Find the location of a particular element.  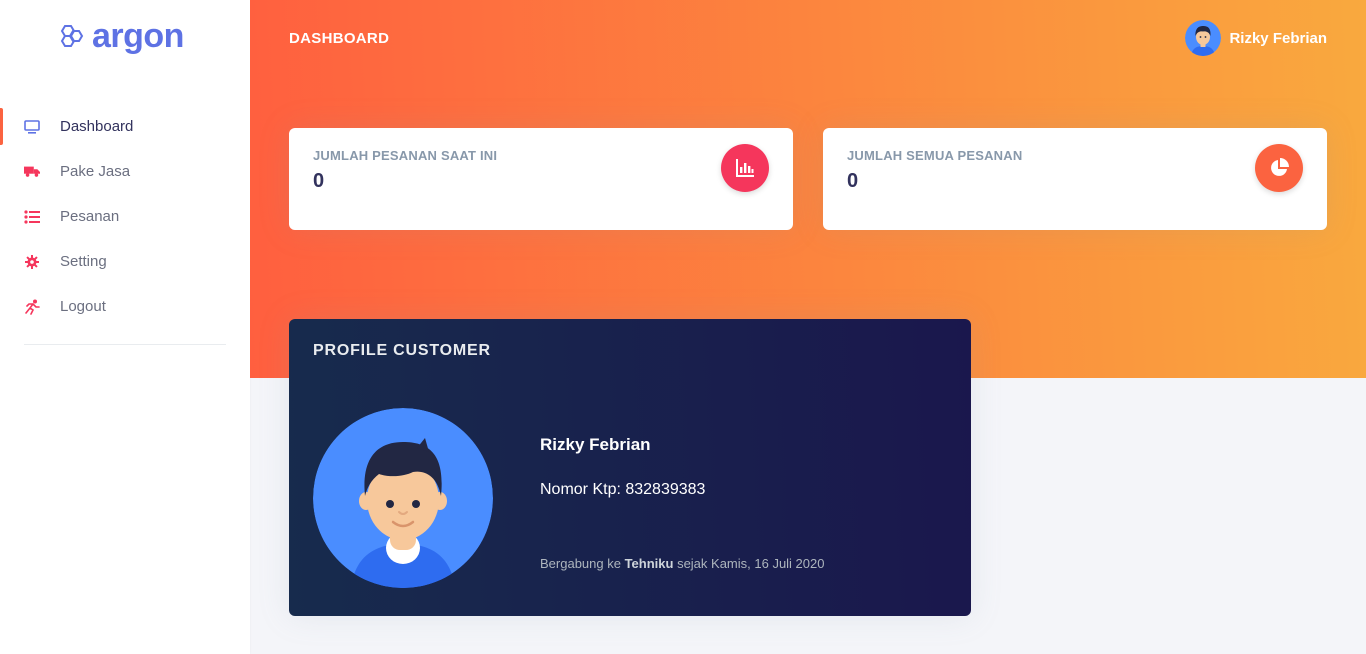

joined-company: Tehniku is located at coordinates (649, 563).